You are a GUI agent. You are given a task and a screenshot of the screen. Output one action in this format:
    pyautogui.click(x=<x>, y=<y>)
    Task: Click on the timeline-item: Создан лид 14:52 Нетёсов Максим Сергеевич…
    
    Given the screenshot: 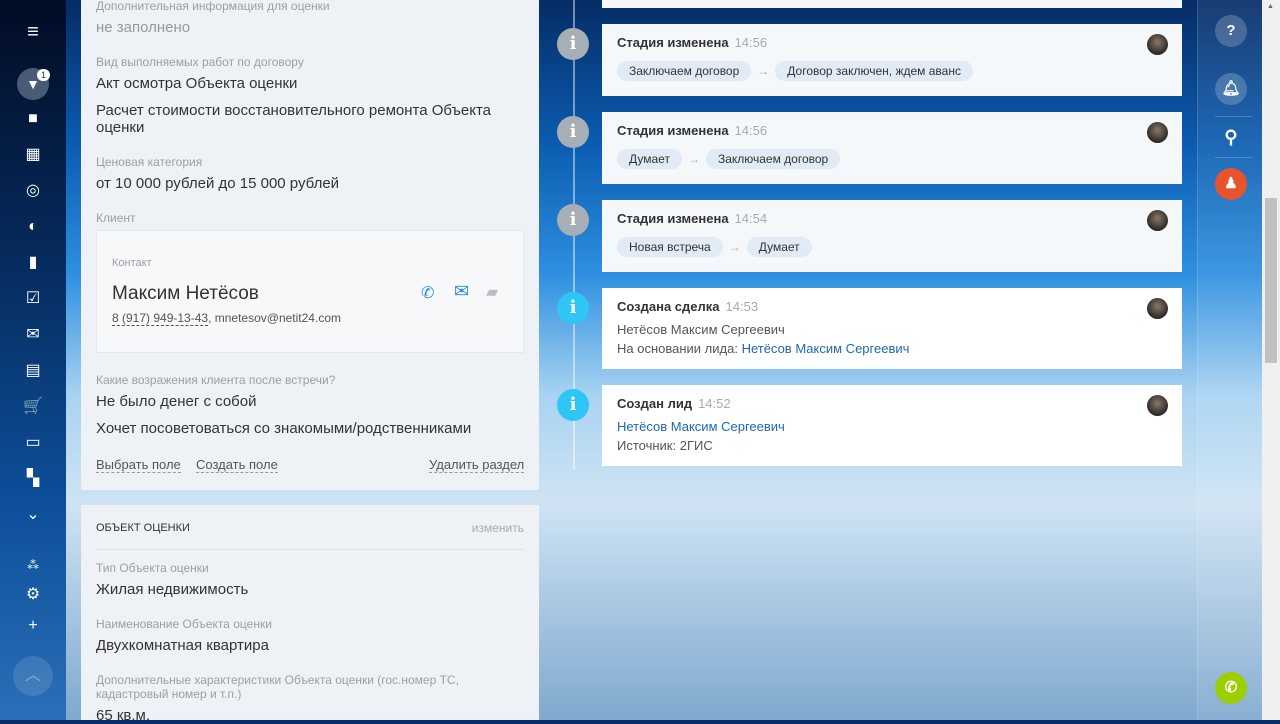 What is the action you would take?
    pyautogui.click(x=892, y=425)
    